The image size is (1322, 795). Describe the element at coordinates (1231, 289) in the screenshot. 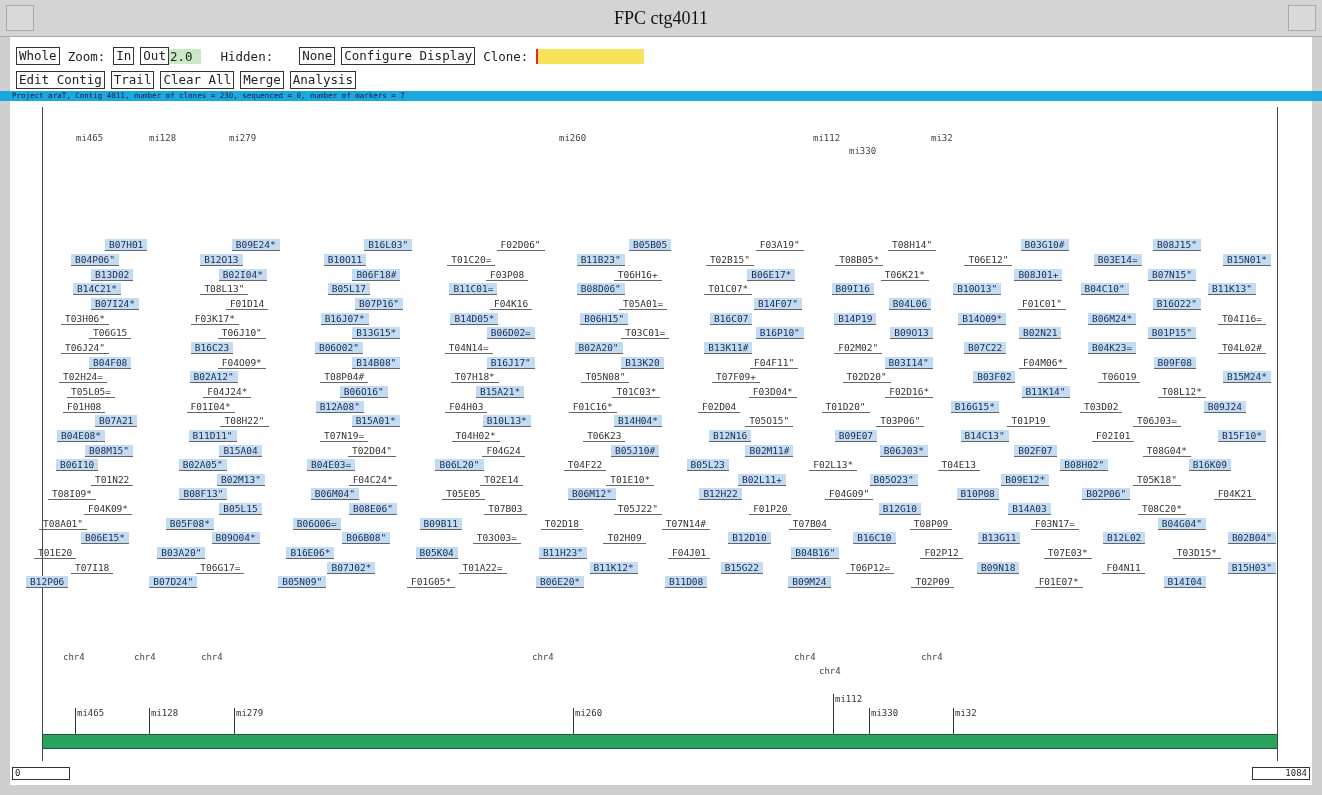

I see `clone-label: B11K13"` at that location.